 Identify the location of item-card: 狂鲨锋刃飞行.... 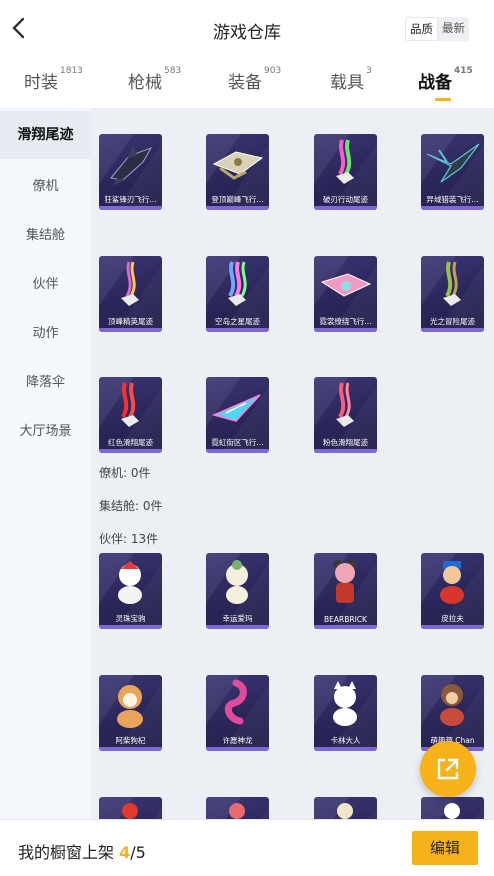
(130, 172).